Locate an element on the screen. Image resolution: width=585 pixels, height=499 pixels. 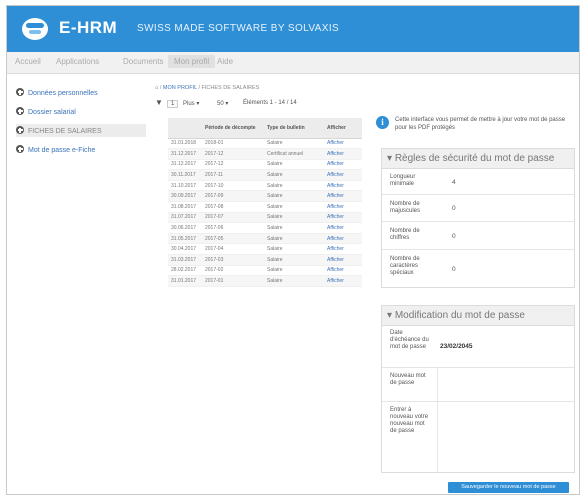
cell-date: 31.05.2017 is located at coordinates (185, 239).